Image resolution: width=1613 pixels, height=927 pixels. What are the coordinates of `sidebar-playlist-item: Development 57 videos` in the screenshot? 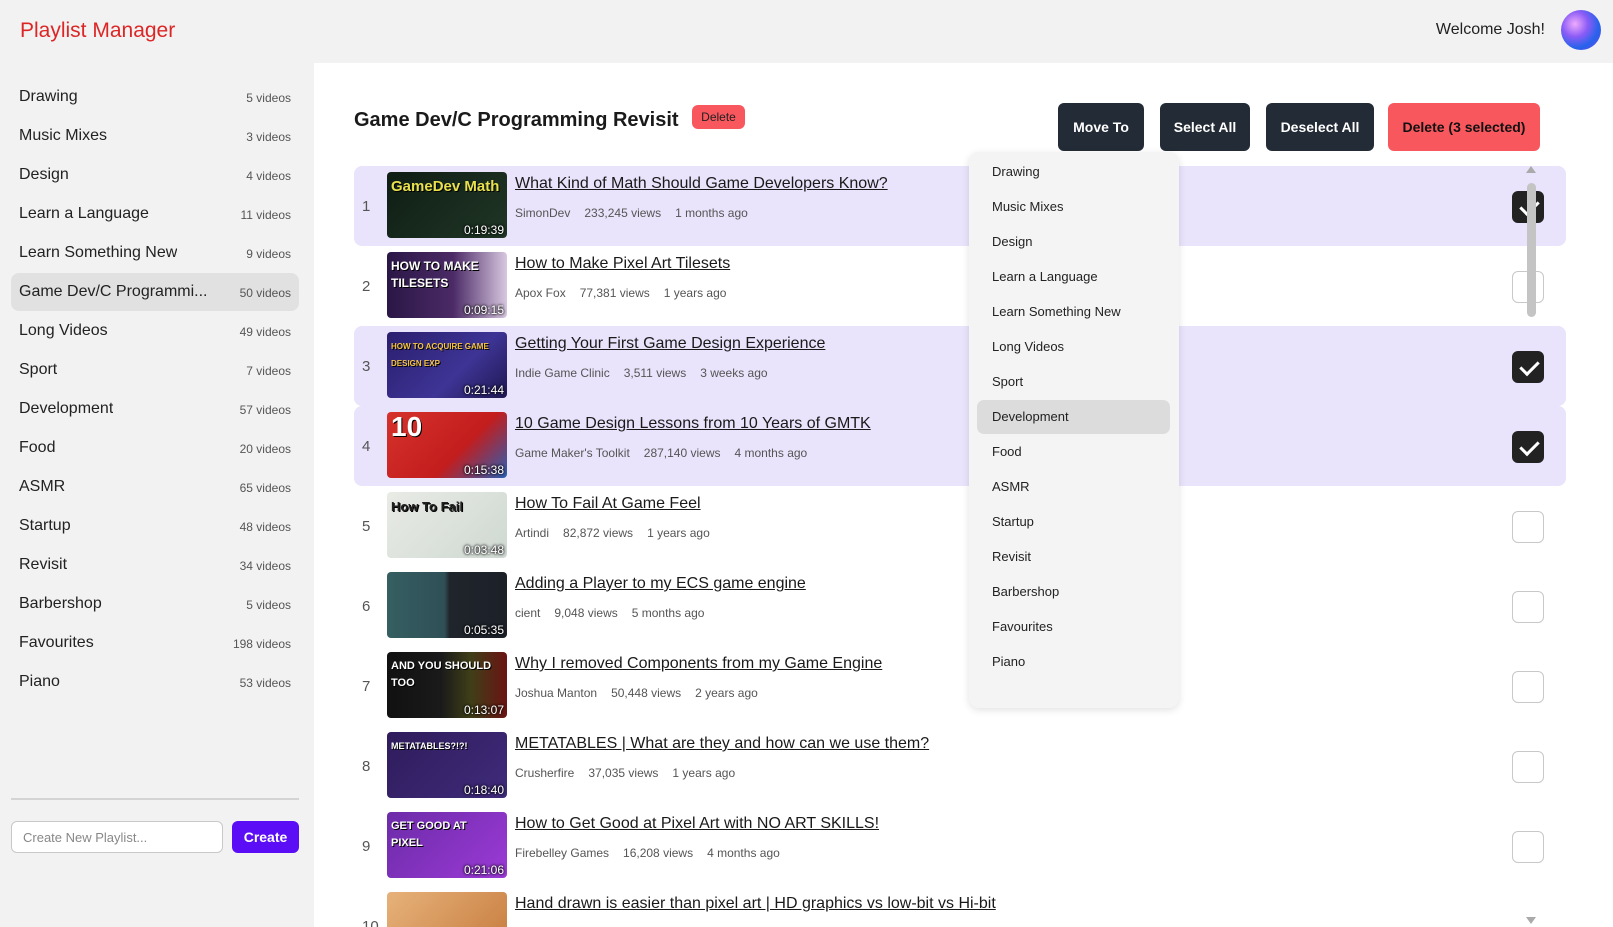 It's located at (155, 409).